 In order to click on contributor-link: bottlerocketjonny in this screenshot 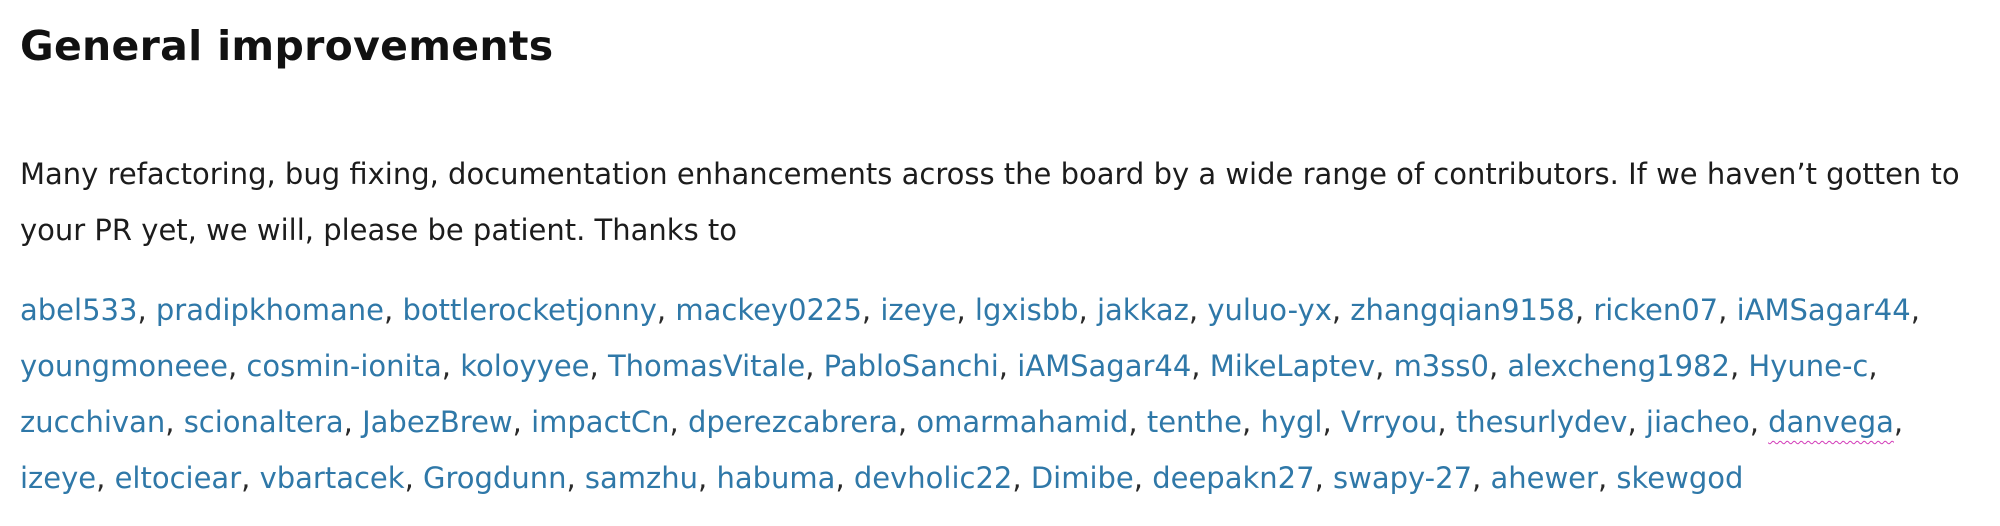, I will do `click(529, 310)`.